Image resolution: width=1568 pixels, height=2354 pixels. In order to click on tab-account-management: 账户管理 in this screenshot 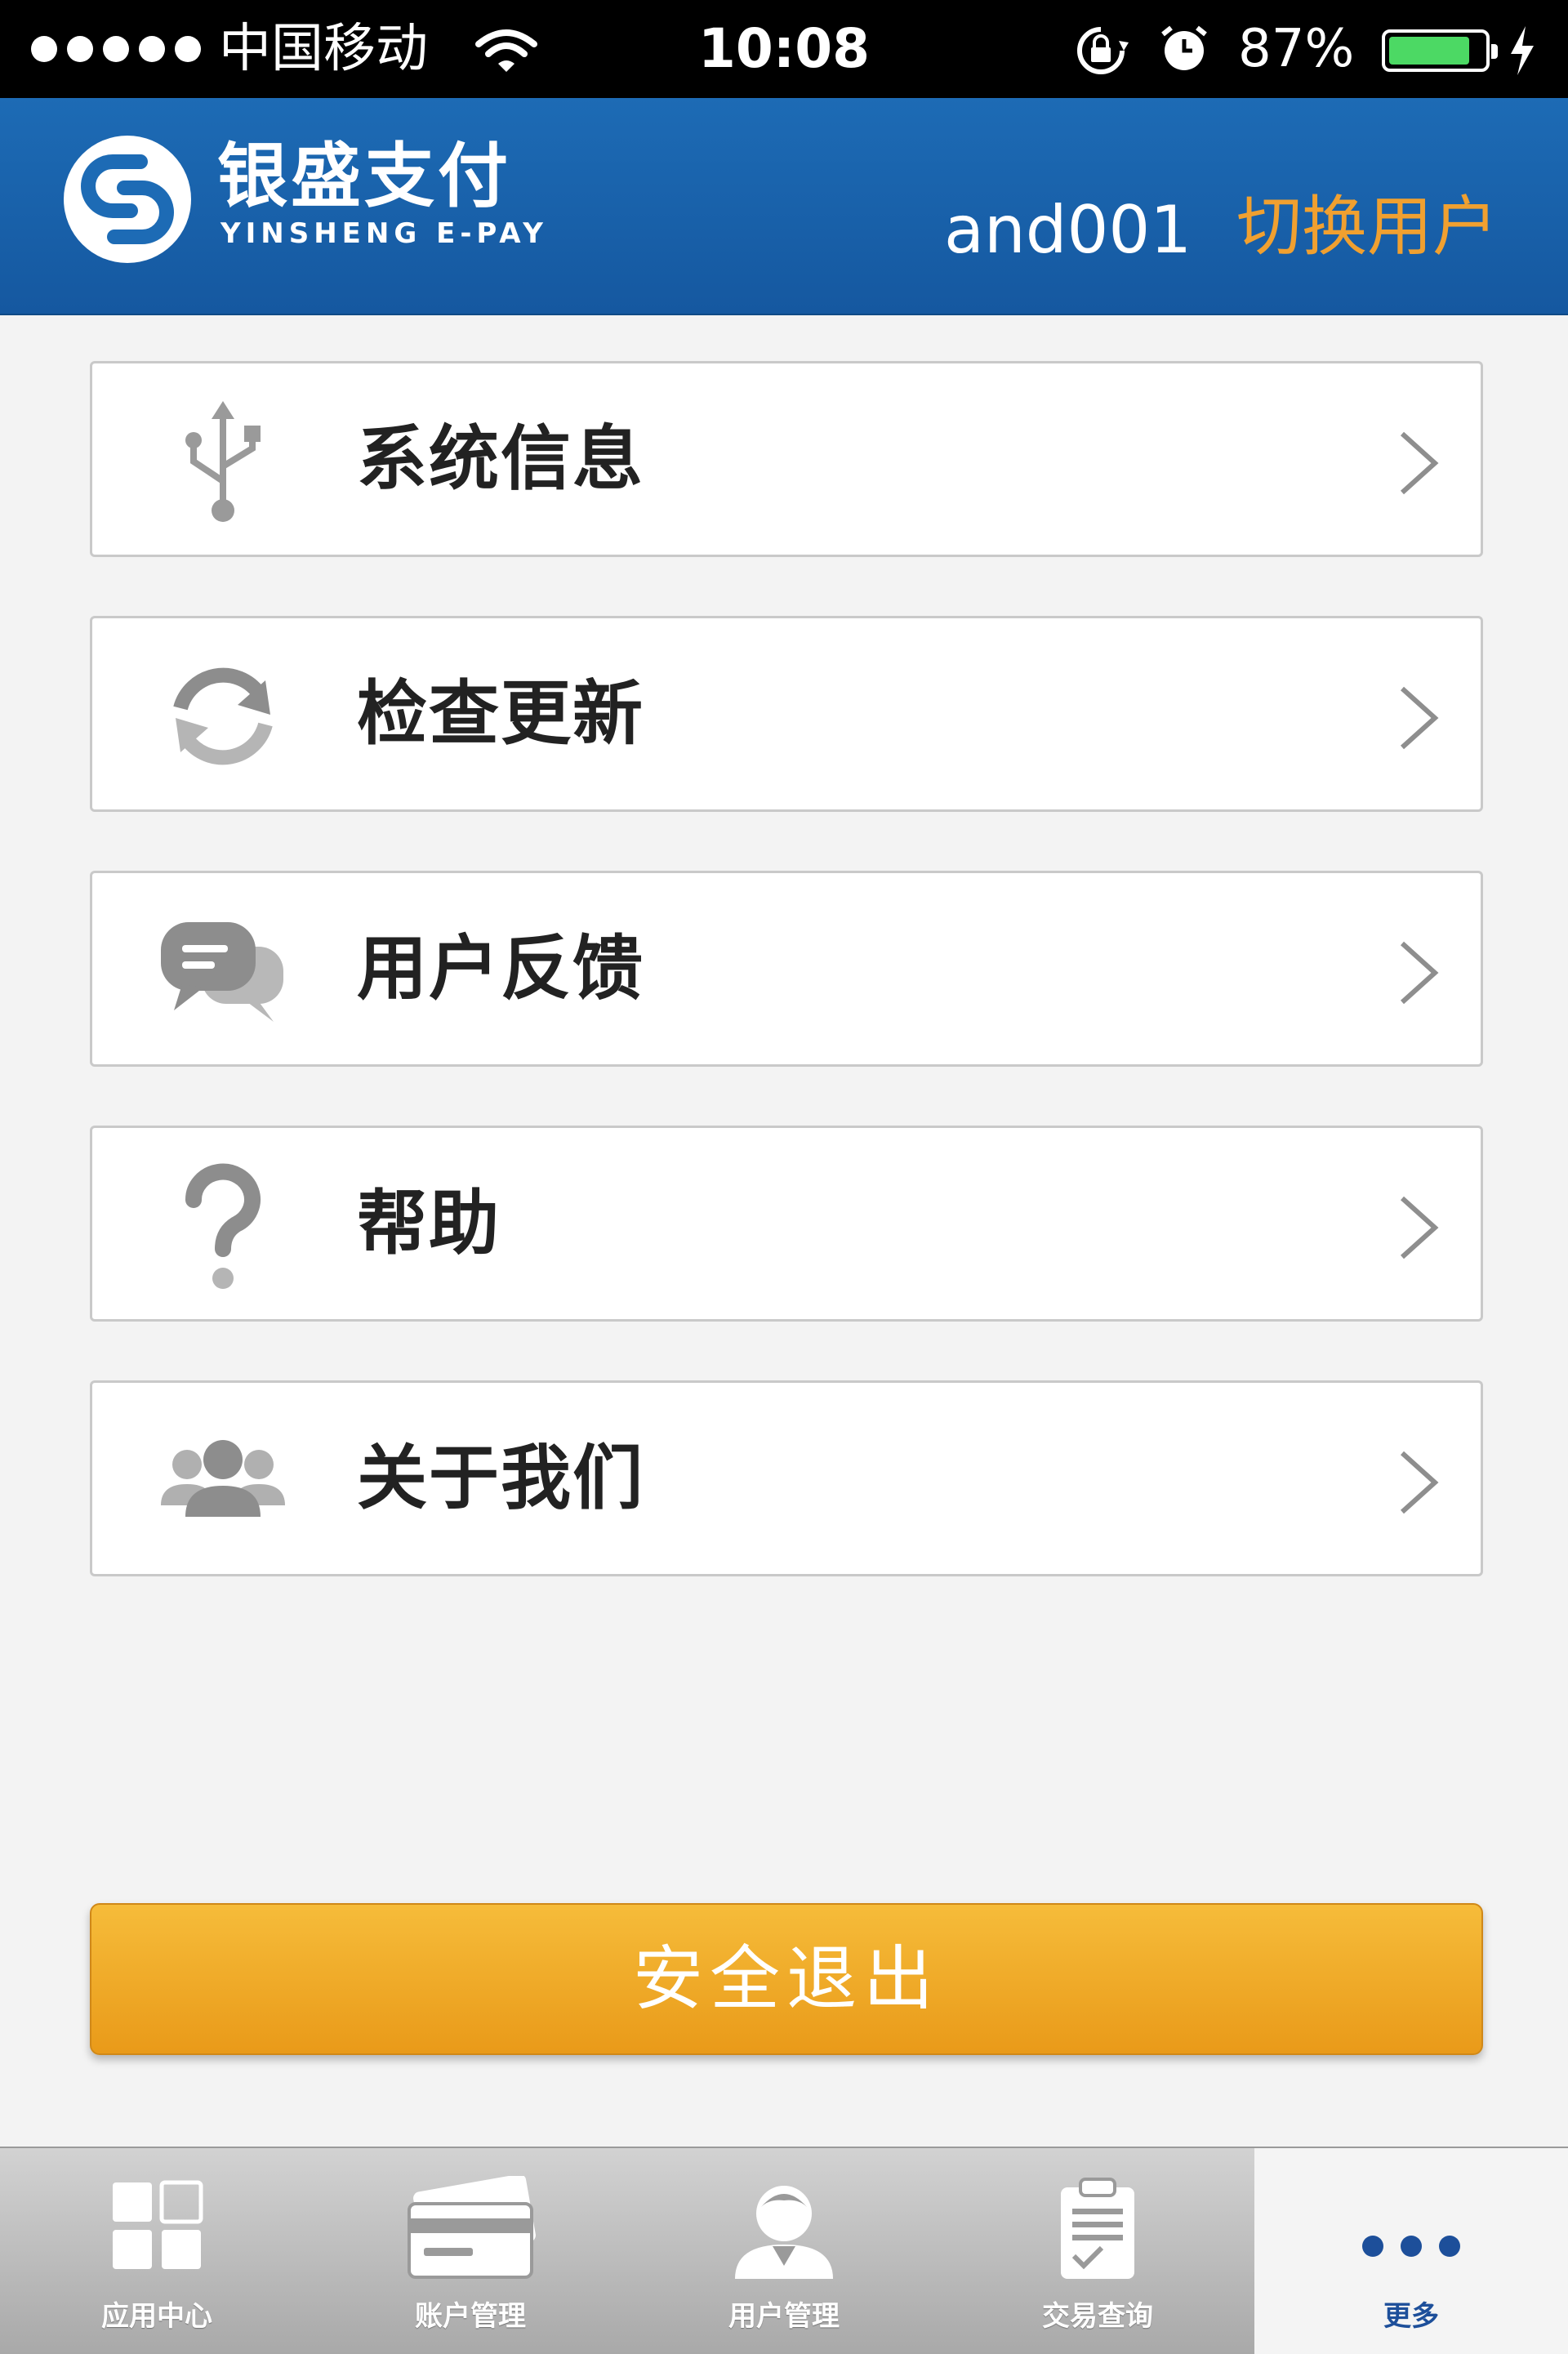, I will do `click(470, 2251)`.